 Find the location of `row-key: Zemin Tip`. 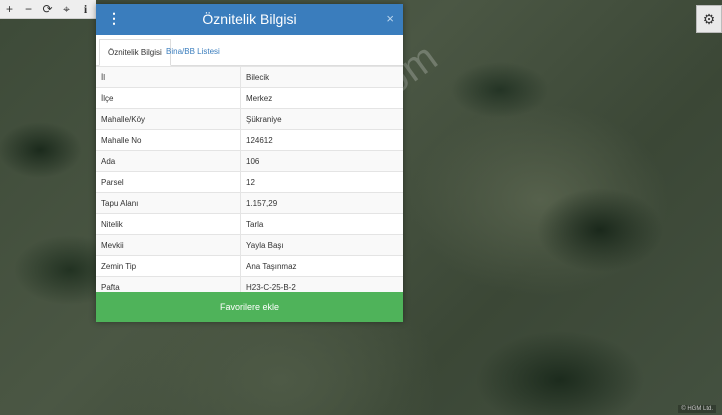

row-key: Zemin Tip is located at coordinates (168, 266).